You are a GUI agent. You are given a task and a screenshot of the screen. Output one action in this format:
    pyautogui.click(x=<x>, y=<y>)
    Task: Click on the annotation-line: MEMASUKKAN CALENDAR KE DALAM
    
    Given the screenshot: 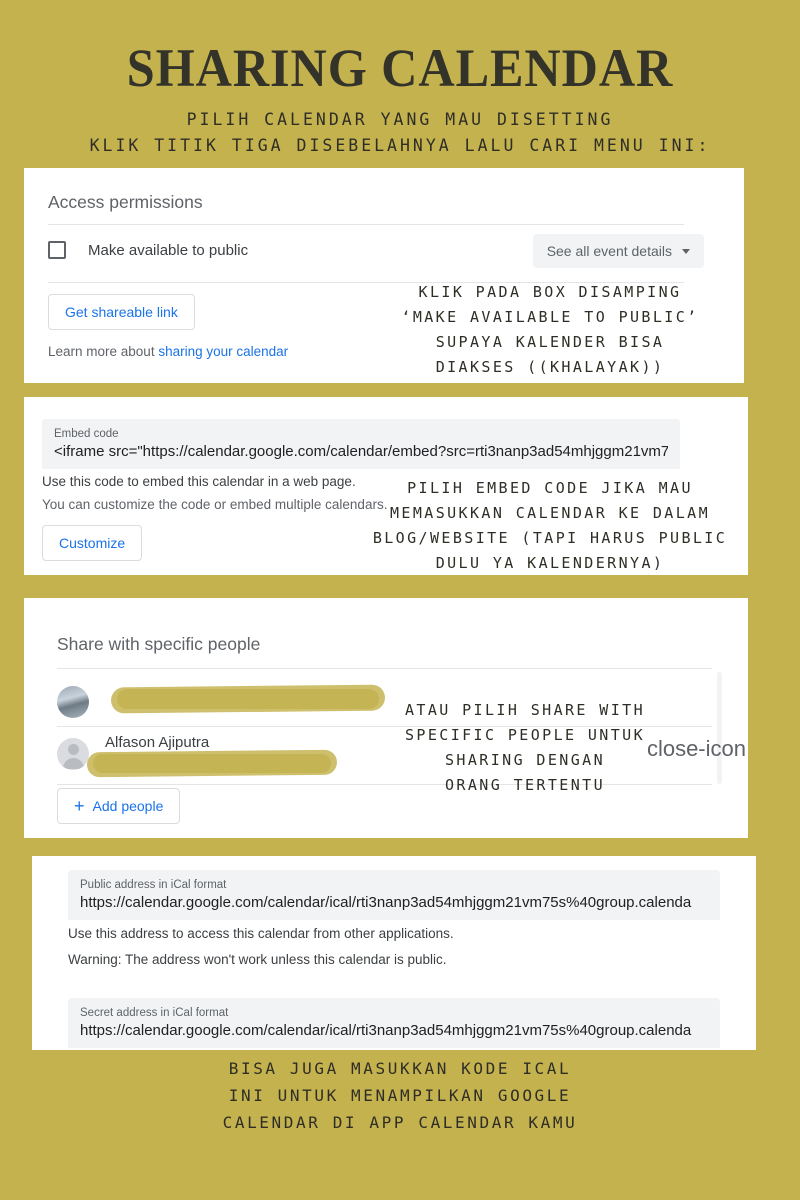 What is the action you would take?
    pyautogui.click(x=550, y=512)
    